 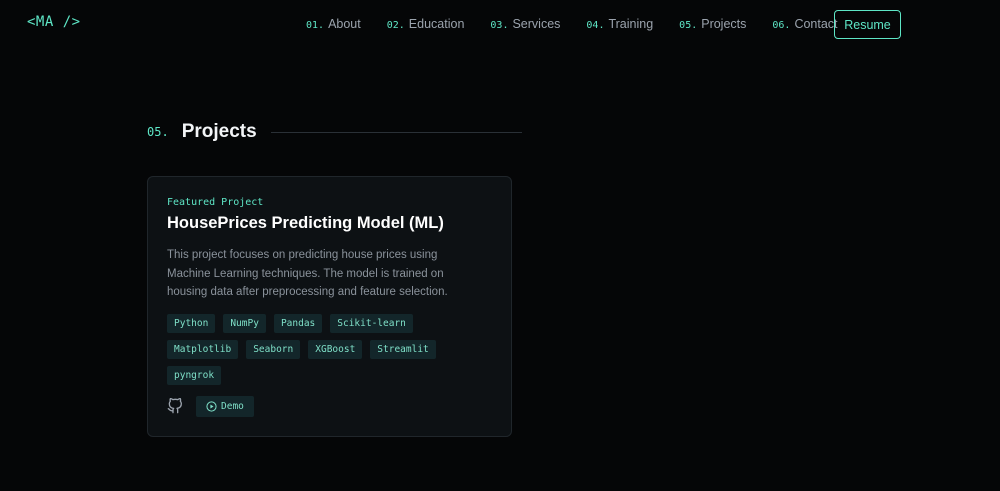 I want to click on site-logo: <MA />, so click(x=54, y=22).